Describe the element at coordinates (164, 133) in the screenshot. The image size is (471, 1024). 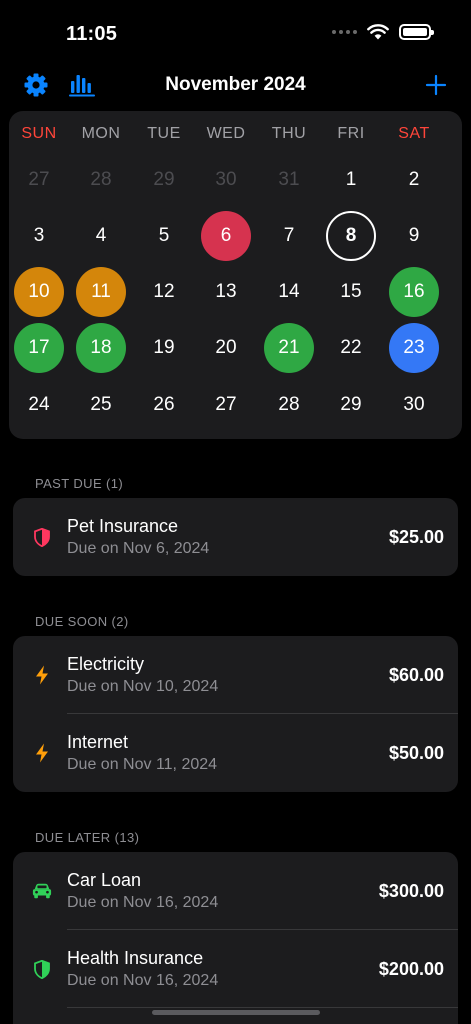
I see `weekday-tue: TUE` at that location.